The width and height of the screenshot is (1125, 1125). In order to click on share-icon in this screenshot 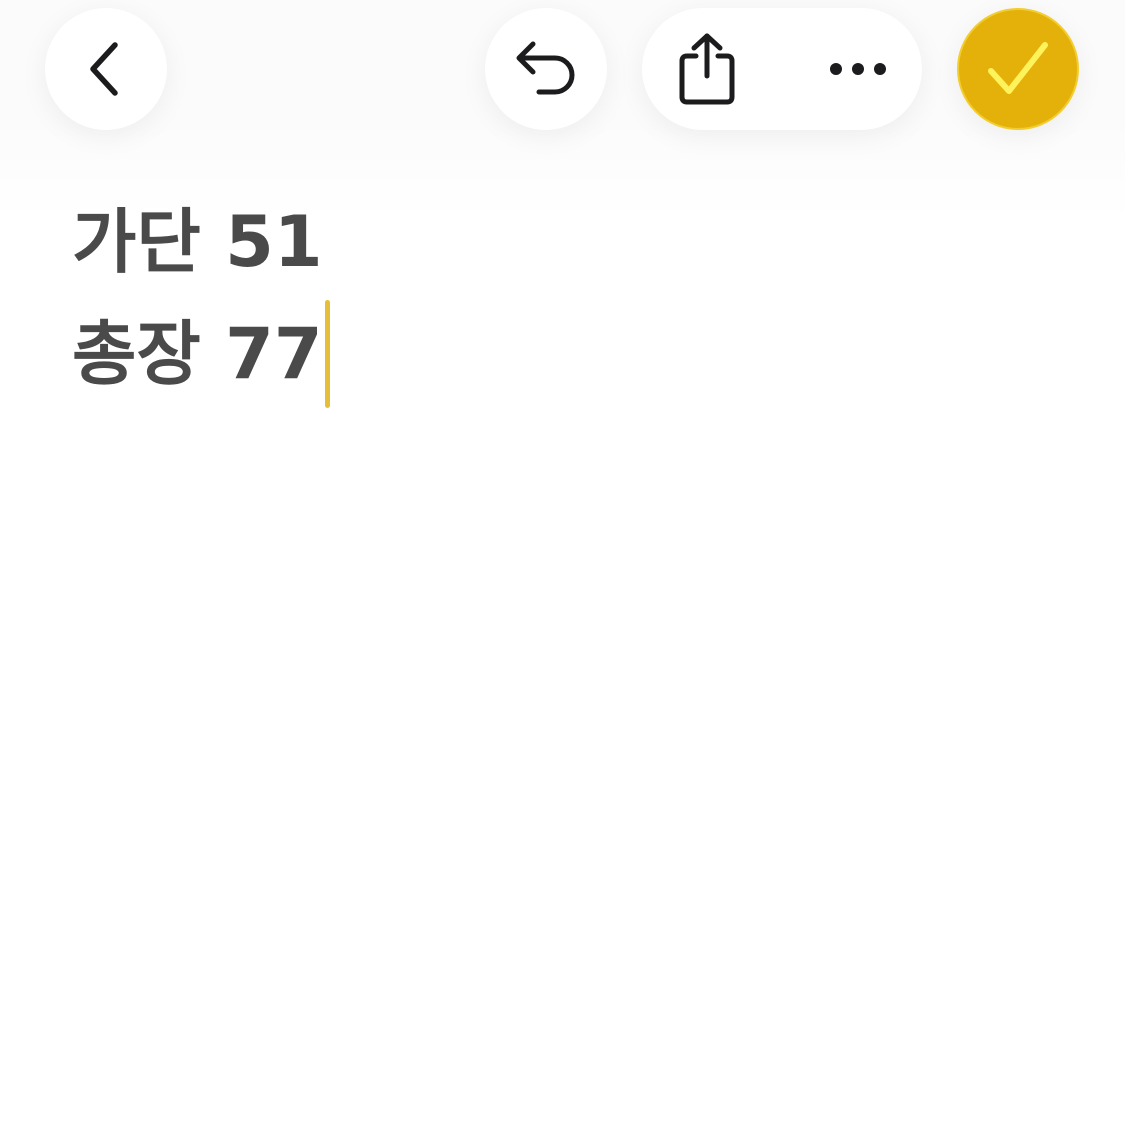, I will do `click(707, 69)`.